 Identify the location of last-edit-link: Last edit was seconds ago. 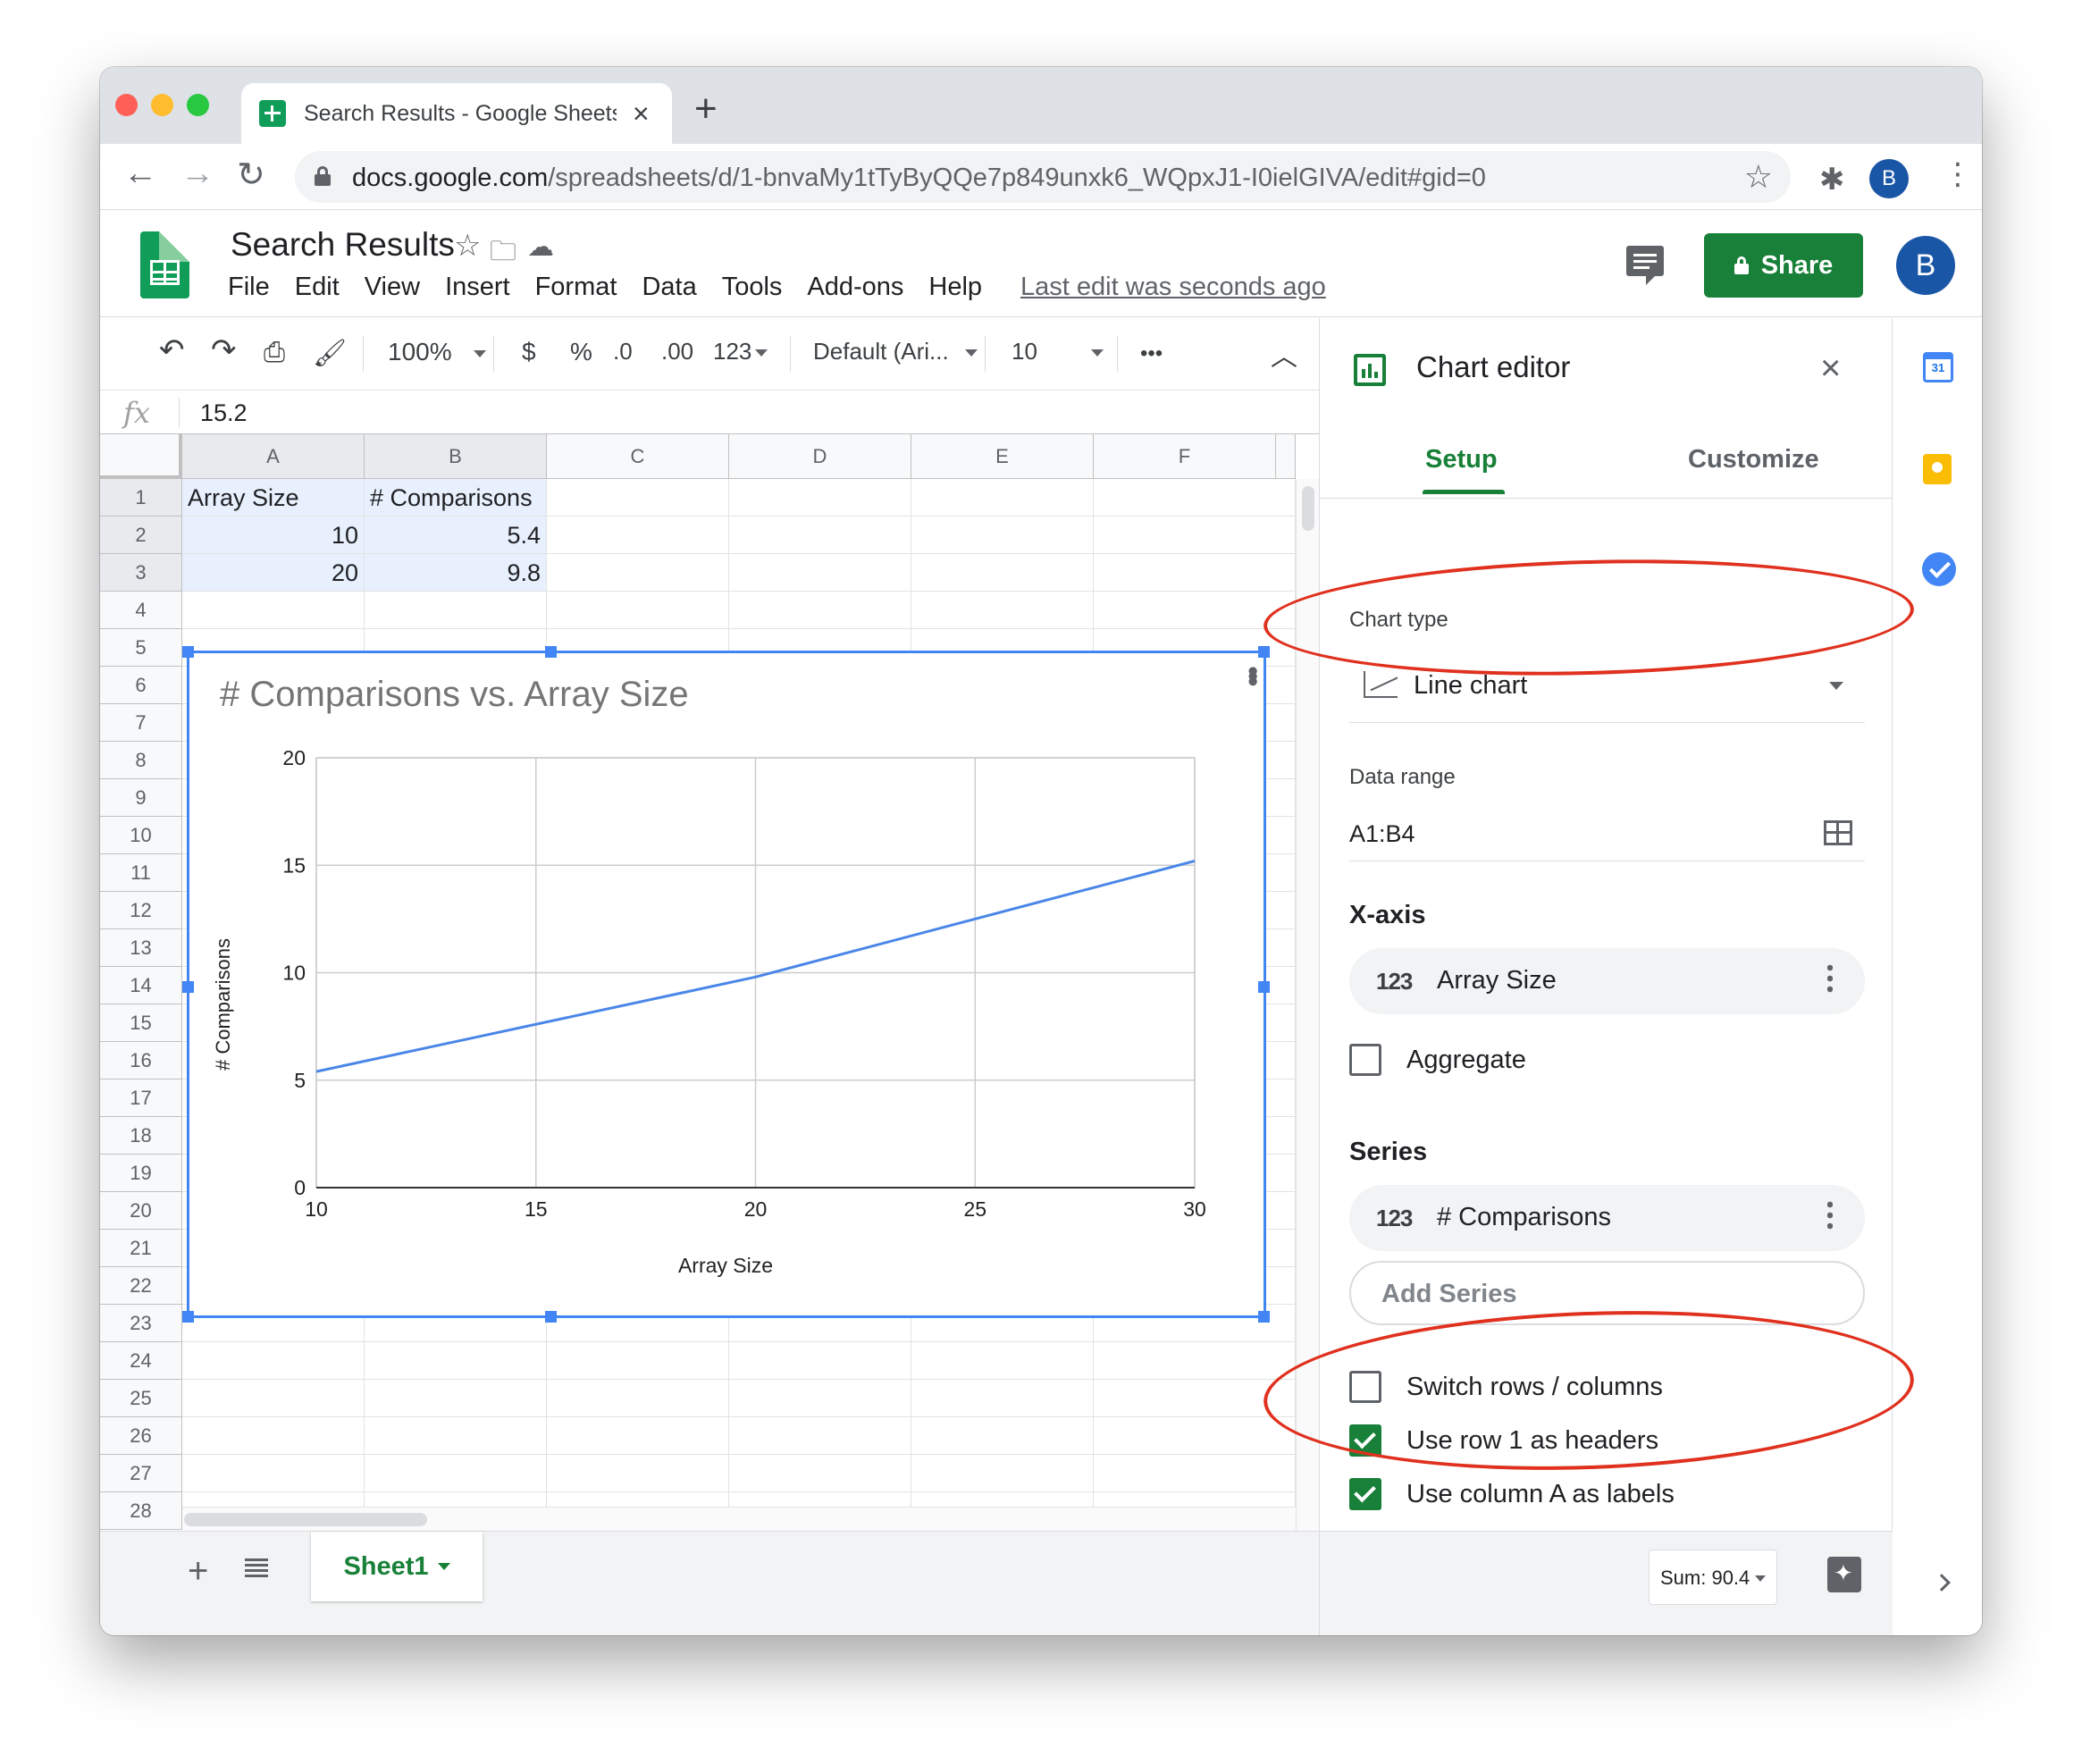
(1173, 287).